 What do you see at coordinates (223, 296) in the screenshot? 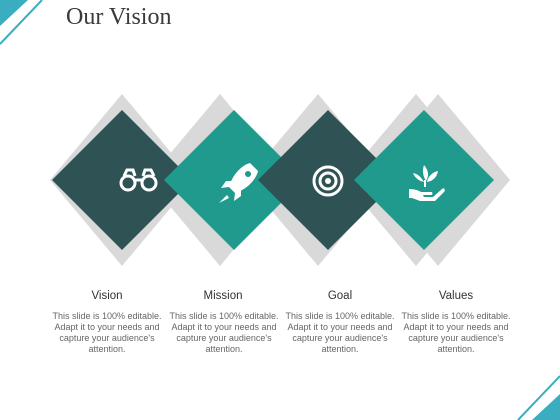
I see `label-mission: Mission` at bounding box center [223, 296].